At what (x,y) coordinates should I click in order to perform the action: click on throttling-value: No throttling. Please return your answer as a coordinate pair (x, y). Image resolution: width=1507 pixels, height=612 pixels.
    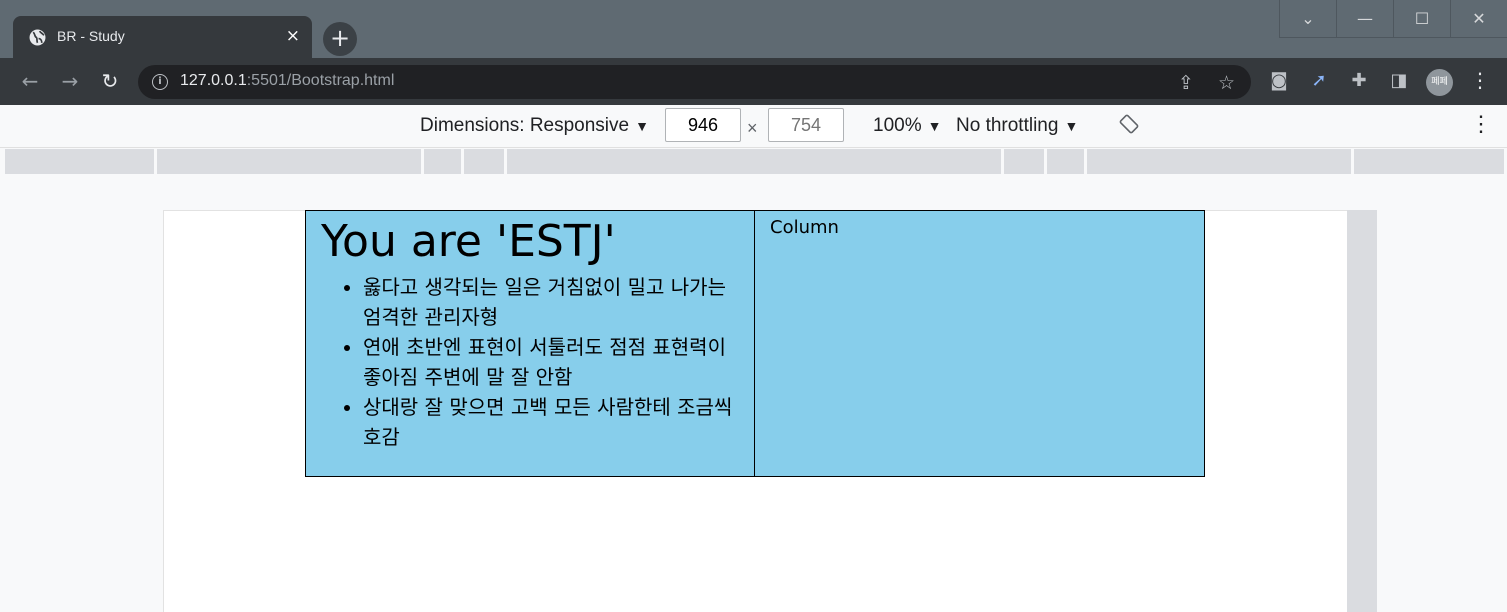
    Looking at the image, I should click on (1007, 125).